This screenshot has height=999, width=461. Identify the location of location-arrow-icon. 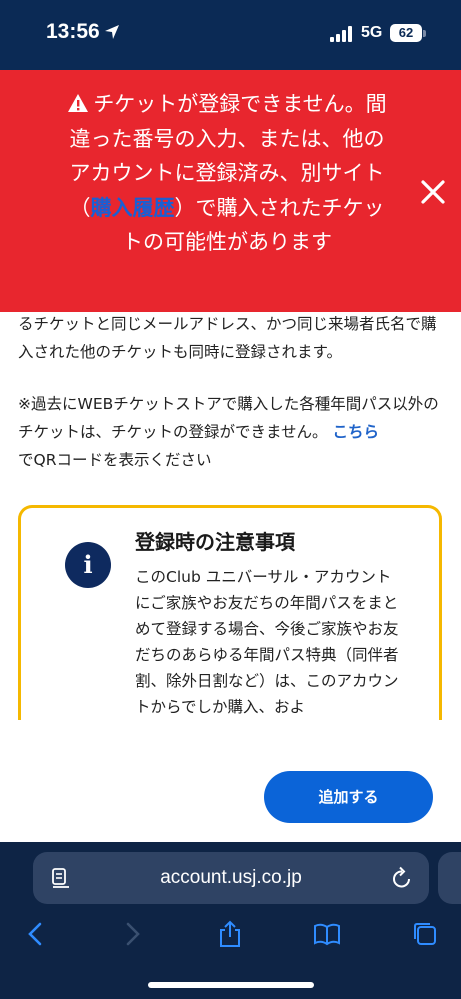
(112, 32).